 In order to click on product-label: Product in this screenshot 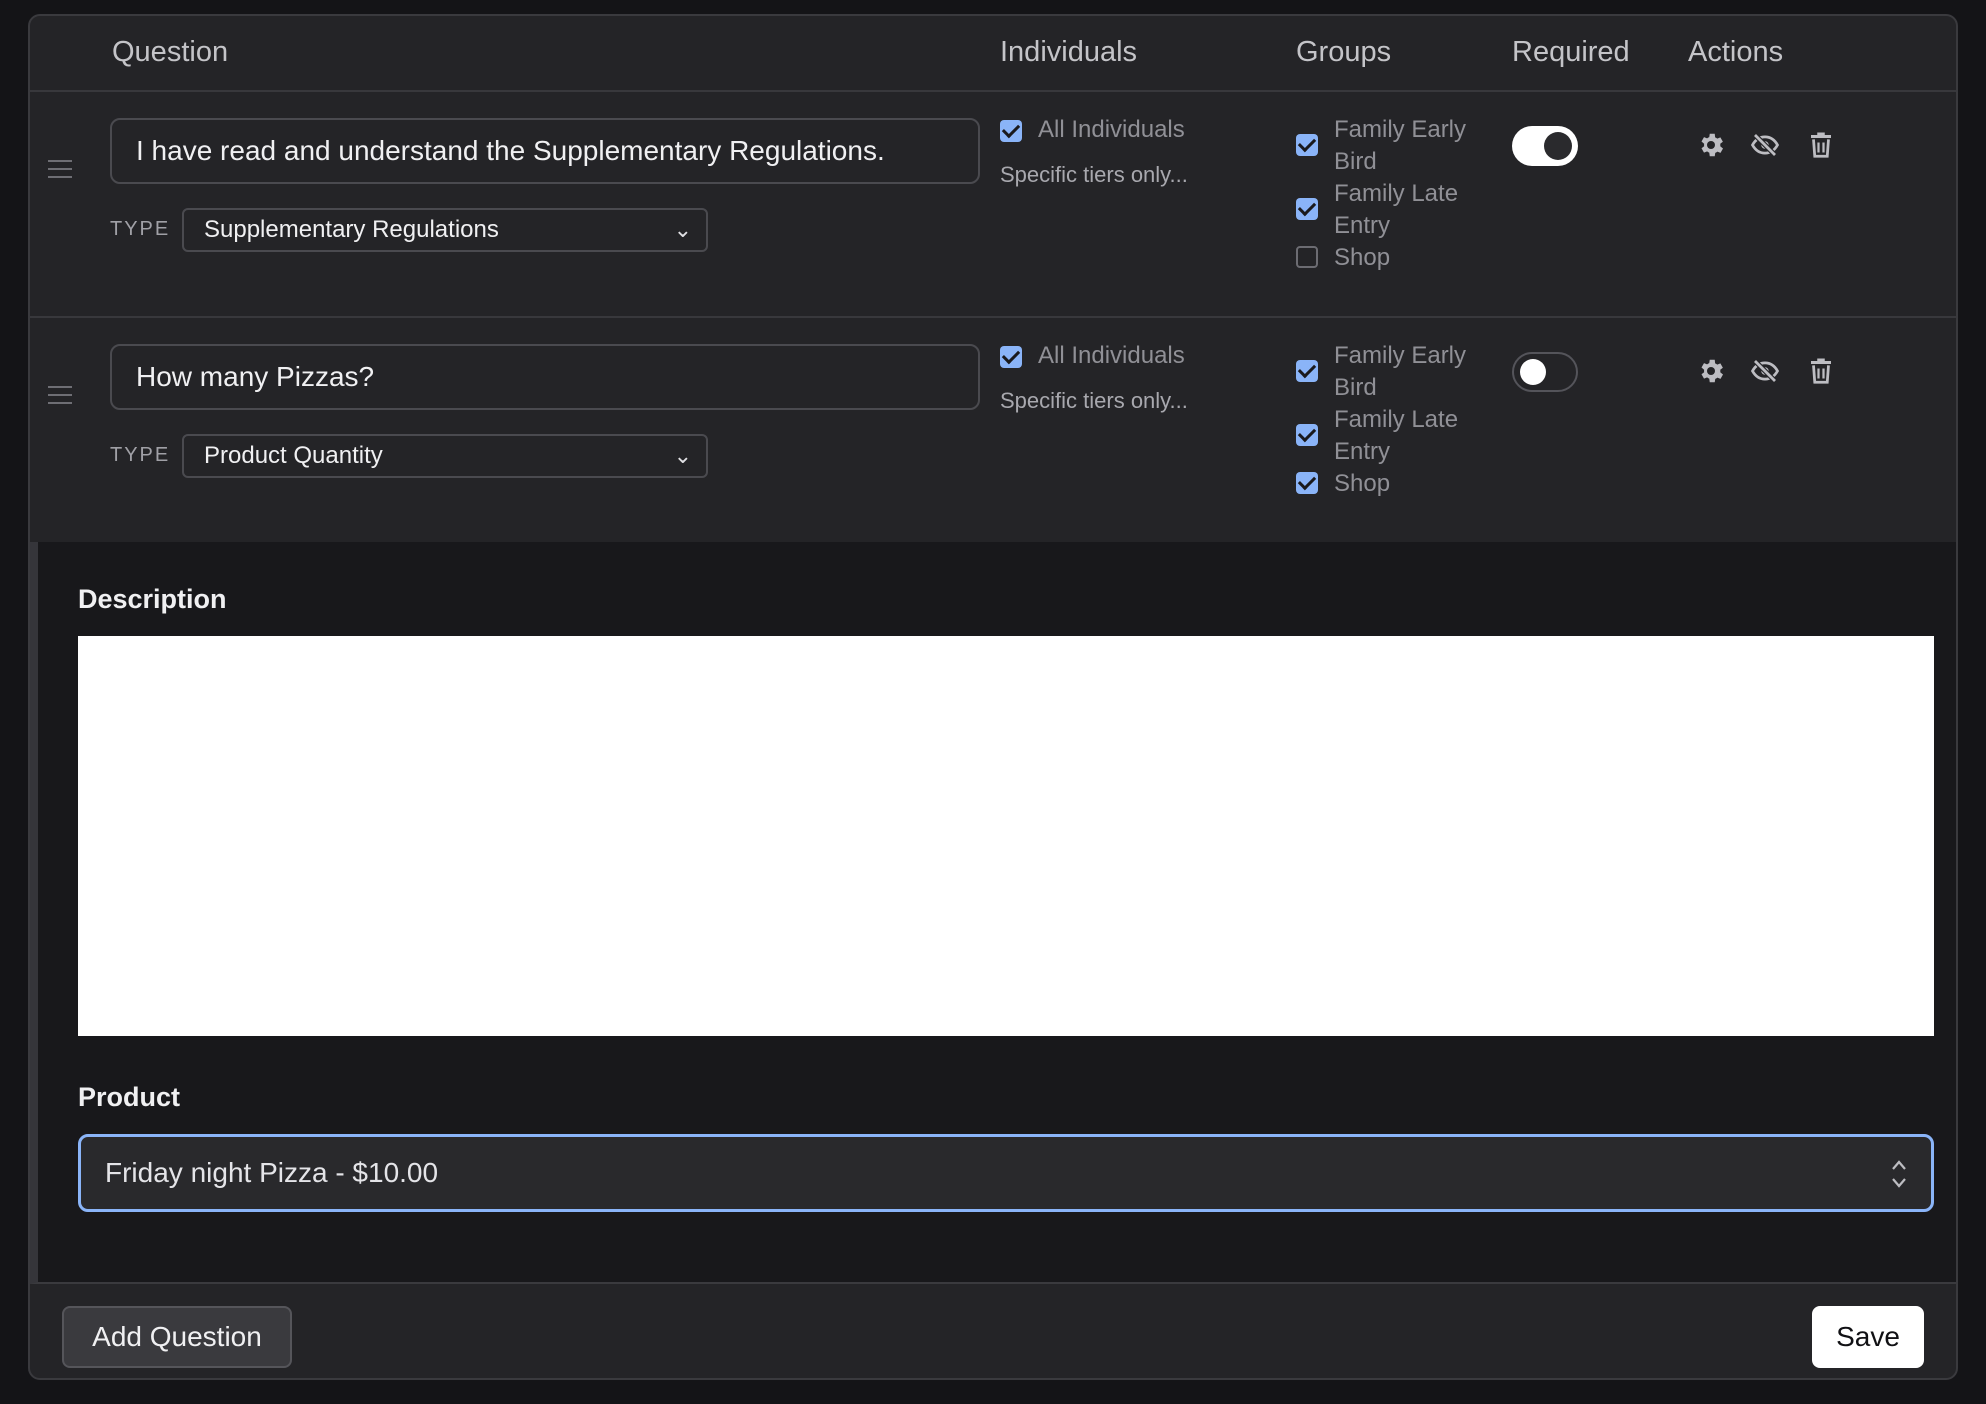, I will do `click(129, 1097)`.